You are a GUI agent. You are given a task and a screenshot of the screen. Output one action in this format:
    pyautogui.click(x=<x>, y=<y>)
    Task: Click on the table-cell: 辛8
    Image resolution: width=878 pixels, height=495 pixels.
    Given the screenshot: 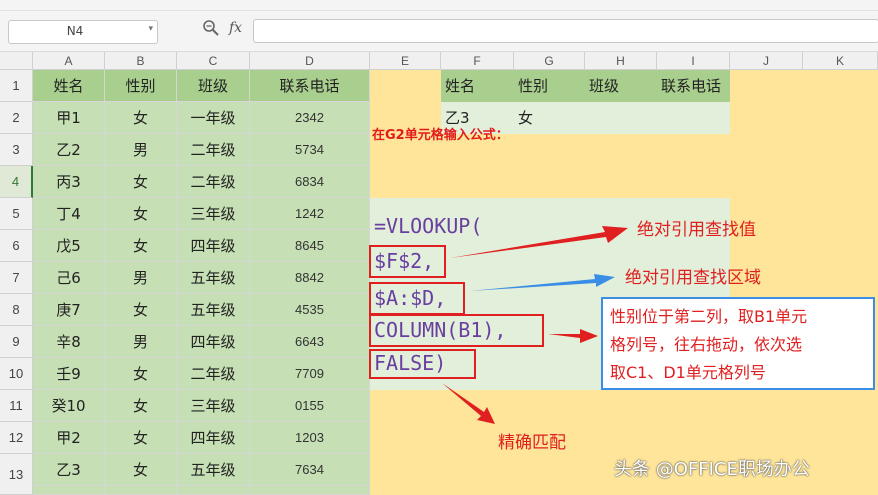 What is the action you would take?
    pyautogui.click(x=69, y=342)
    